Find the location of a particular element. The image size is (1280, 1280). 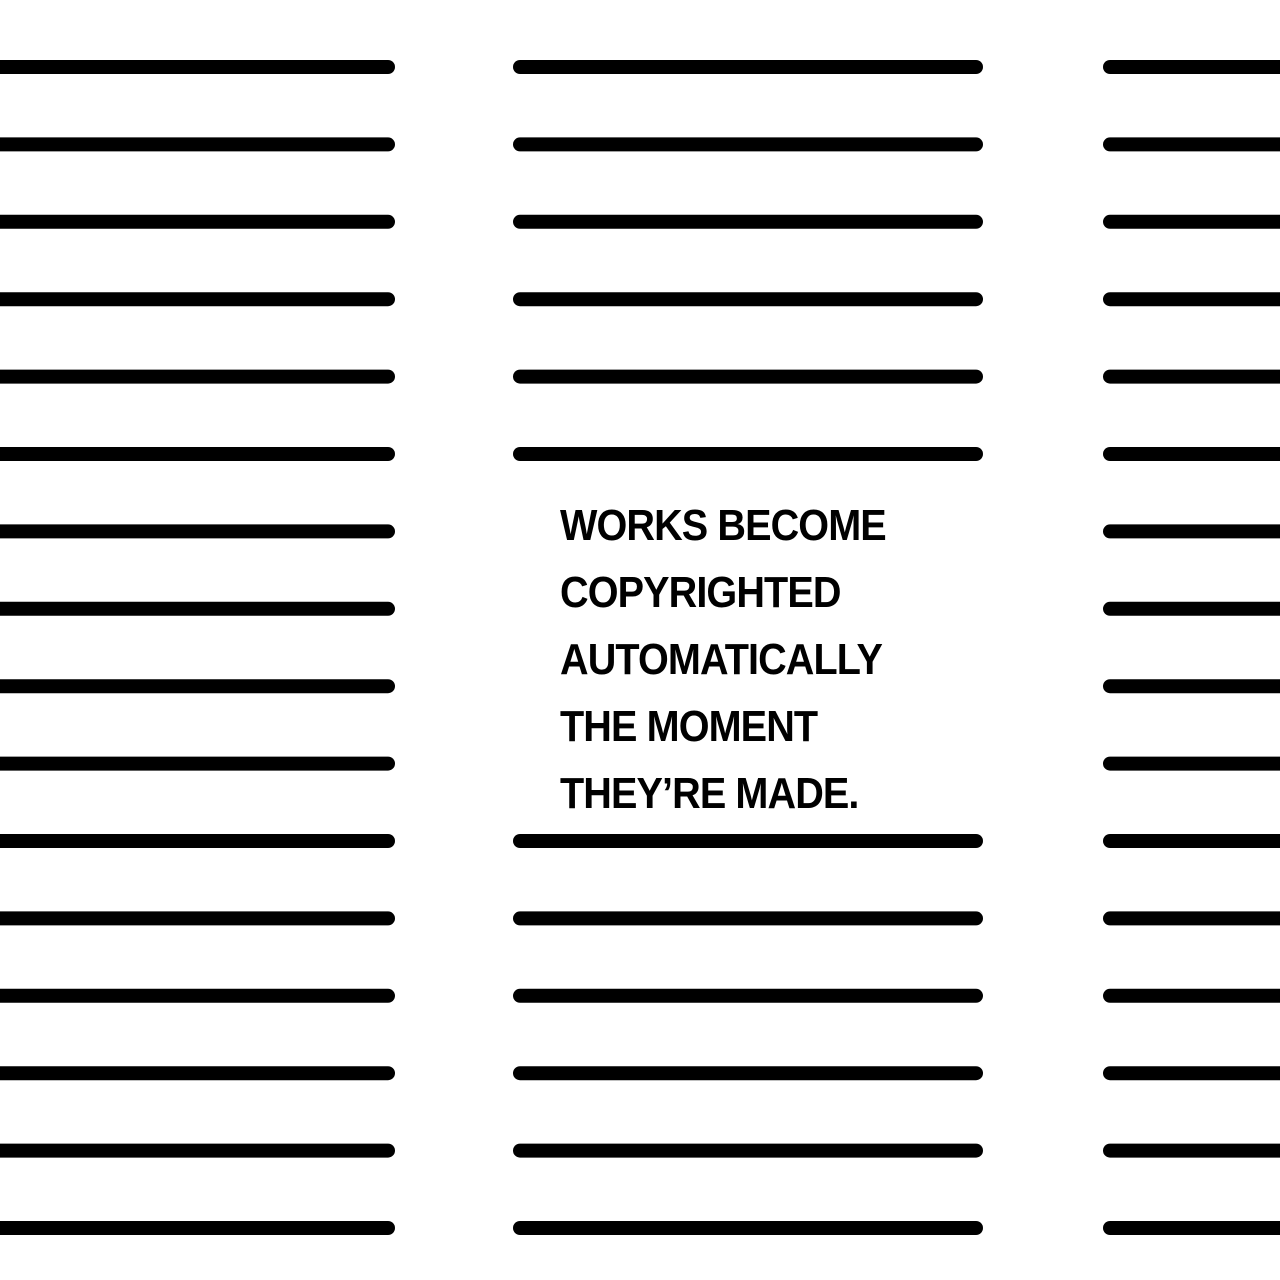

message-line-3: AUTOMATICALLY is located at coordinates (721, 659).